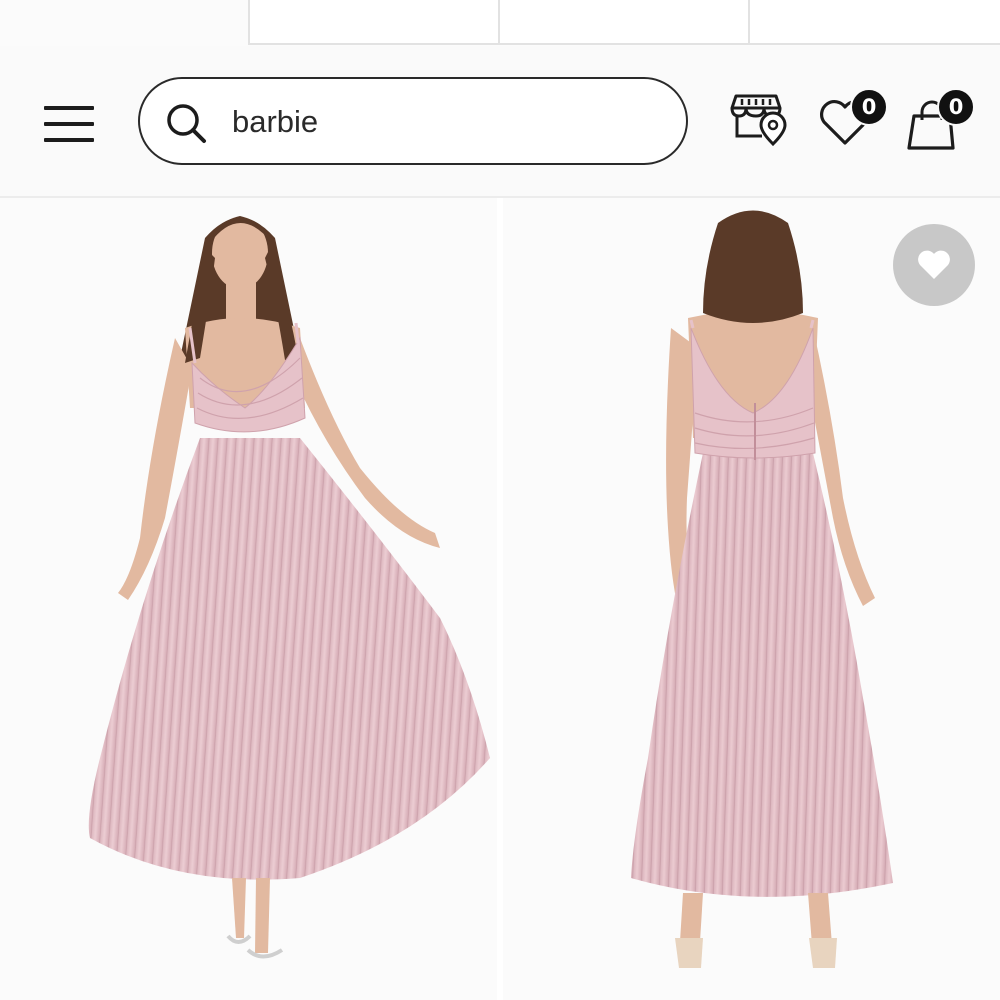 The image size is (1000, 1000). I want to click on add-to-wishlist-button, so click(934, 265).